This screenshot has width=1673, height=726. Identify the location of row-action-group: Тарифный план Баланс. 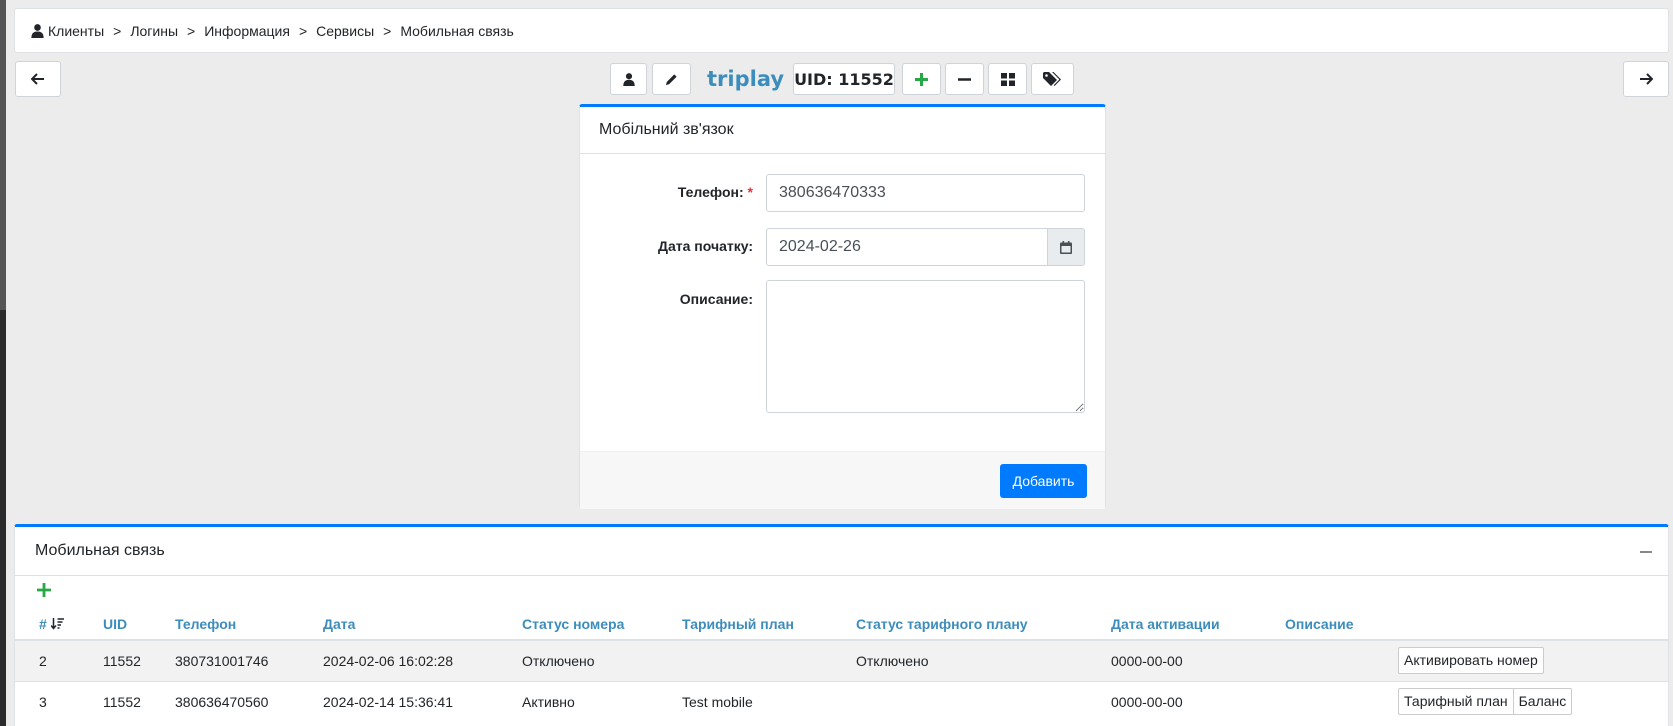
(1485, 702).